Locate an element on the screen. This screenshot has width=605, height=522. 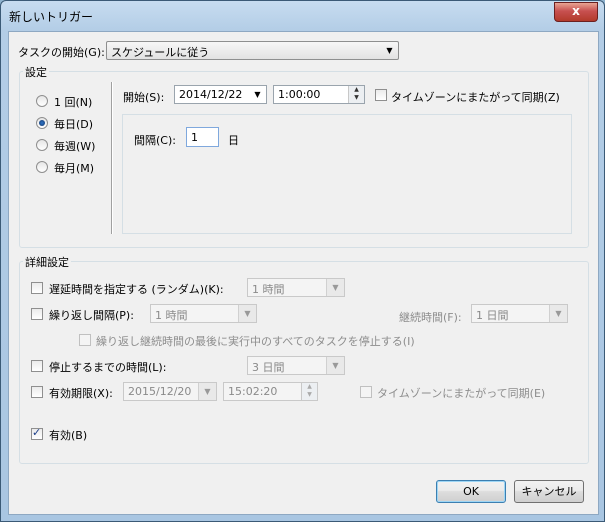
expire-label: 有効期限(X): is located at coordinates (81, 393).